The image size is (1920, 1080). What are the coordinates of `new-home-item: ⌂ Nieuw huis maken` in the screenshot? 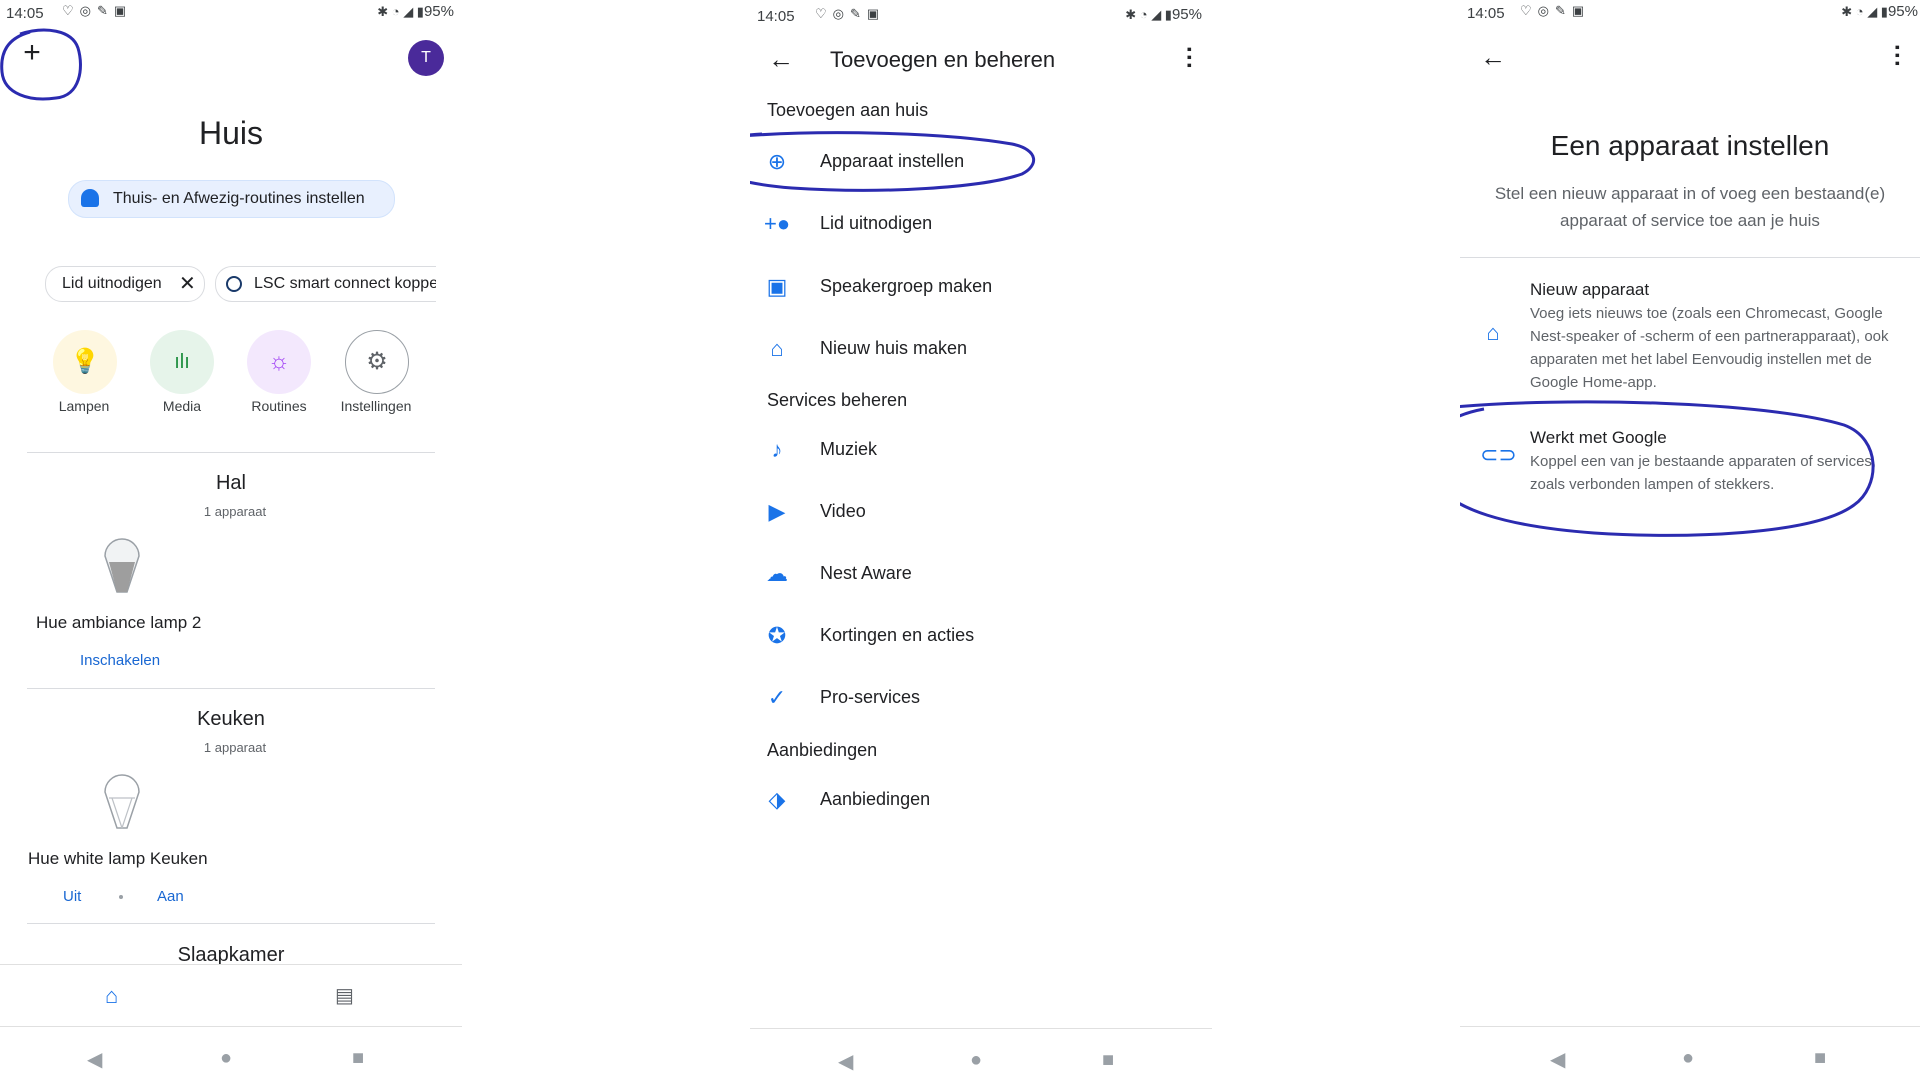 It's located at (981, 349).